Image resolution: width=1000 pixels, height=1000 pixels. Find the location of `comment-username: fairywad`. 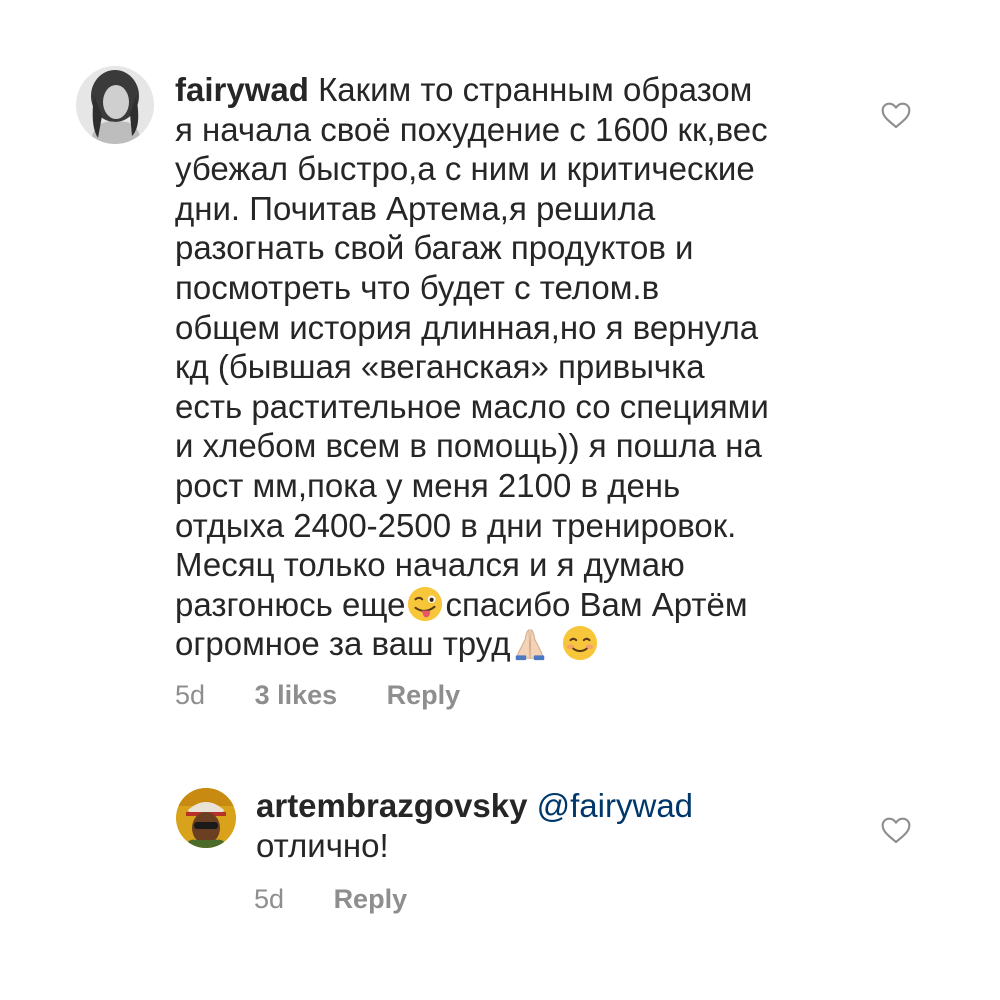

comment-username: fairywad is located at coordinates (242, 89).